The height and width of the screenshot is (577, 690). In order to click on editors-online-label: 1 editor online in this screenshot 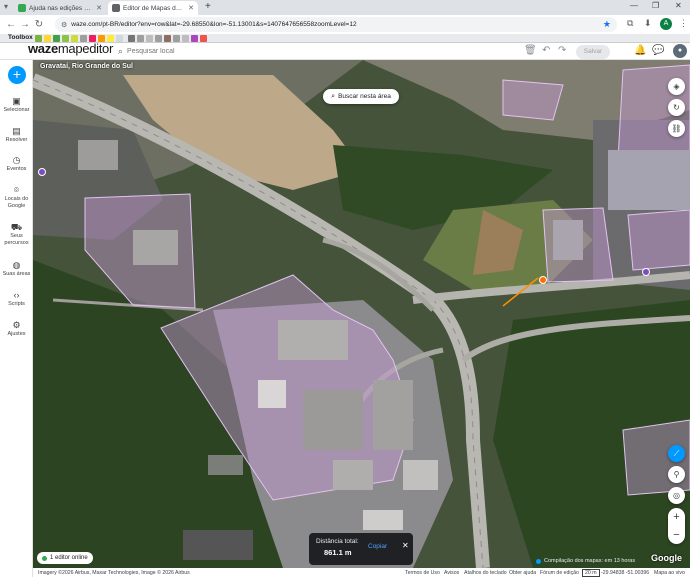, I will do `click(69, 558)`.